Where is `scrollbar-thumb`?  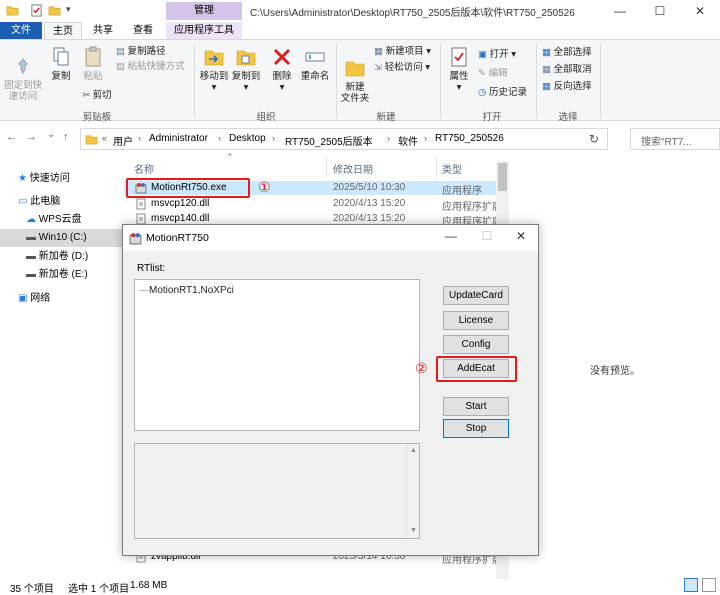
scrollbar-thumb is located at coordinates (502, 177).